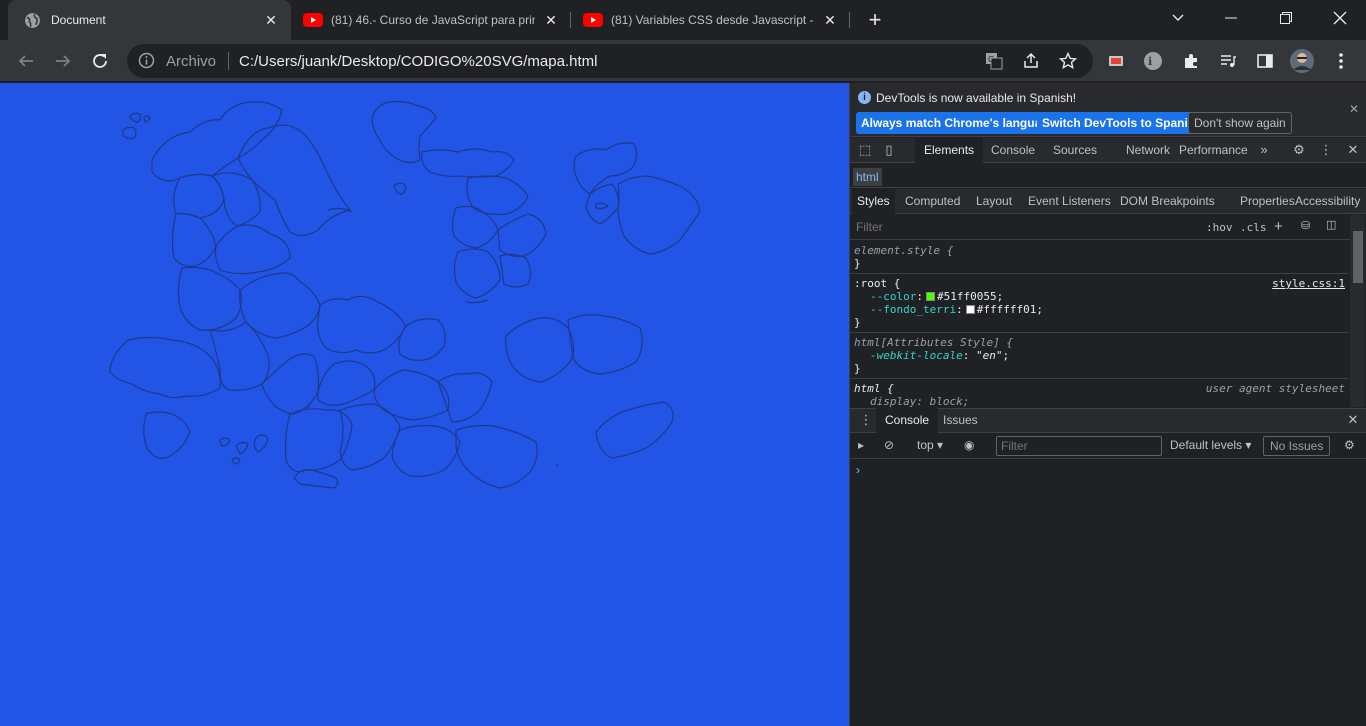  What do you see at coordinates (865, 150) in the screenshot?
I see `inspect-icon: ⬚` at bounding box center [865, 150].